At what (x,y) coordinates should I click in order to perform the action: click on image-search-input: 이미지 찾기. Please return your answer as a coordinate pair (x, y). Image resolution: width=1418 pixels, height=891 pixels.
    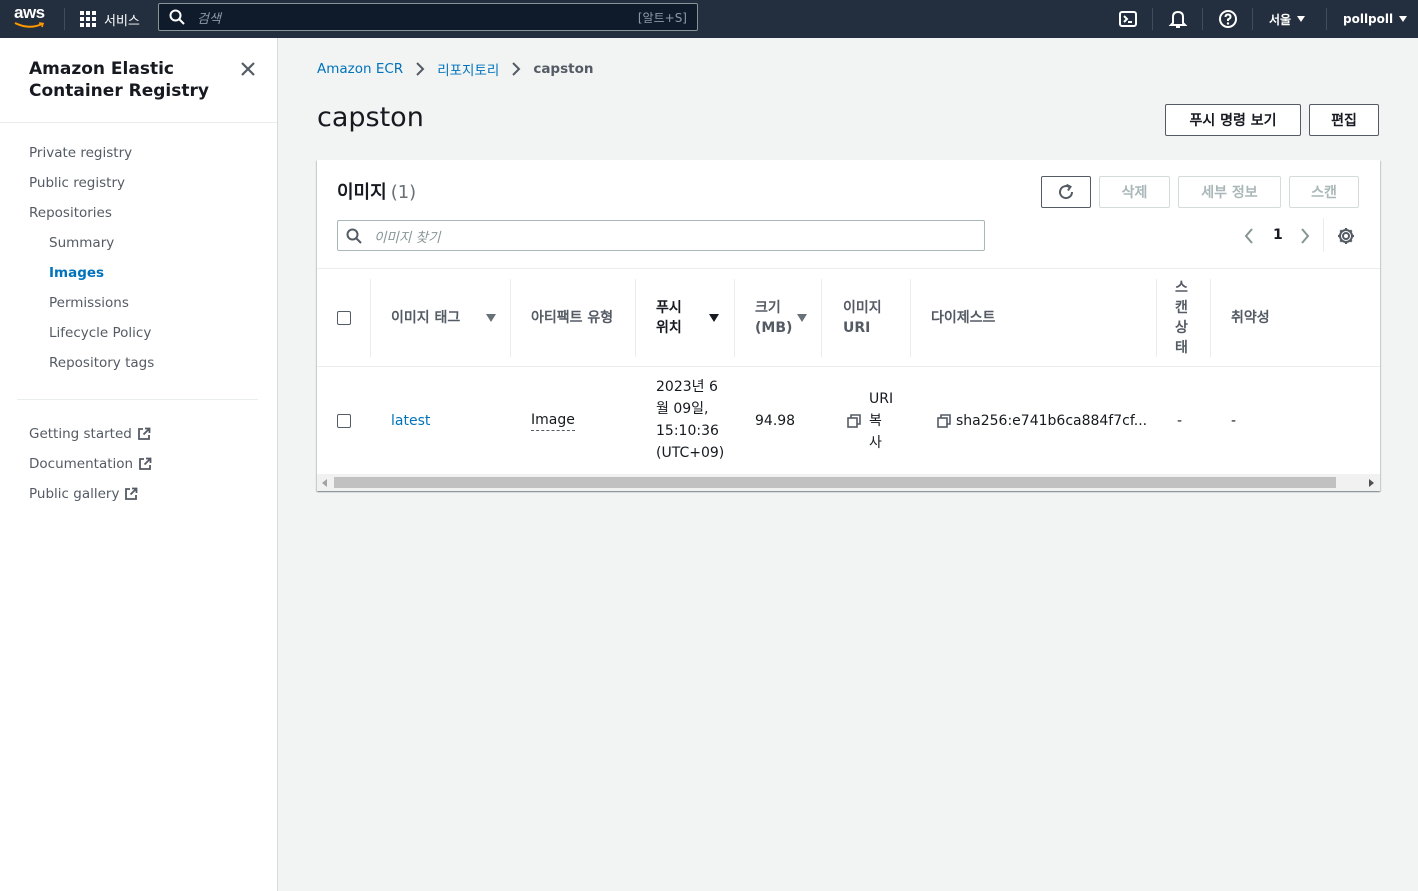
    Looking at the image, I should click on (661, 235).